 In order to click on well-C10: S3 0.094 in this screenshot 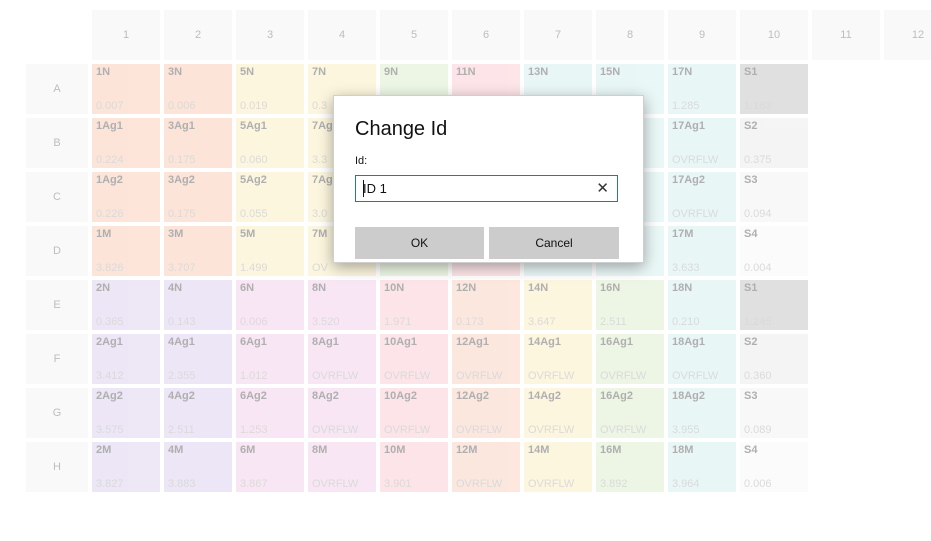, I will do `click(774, 197)`.